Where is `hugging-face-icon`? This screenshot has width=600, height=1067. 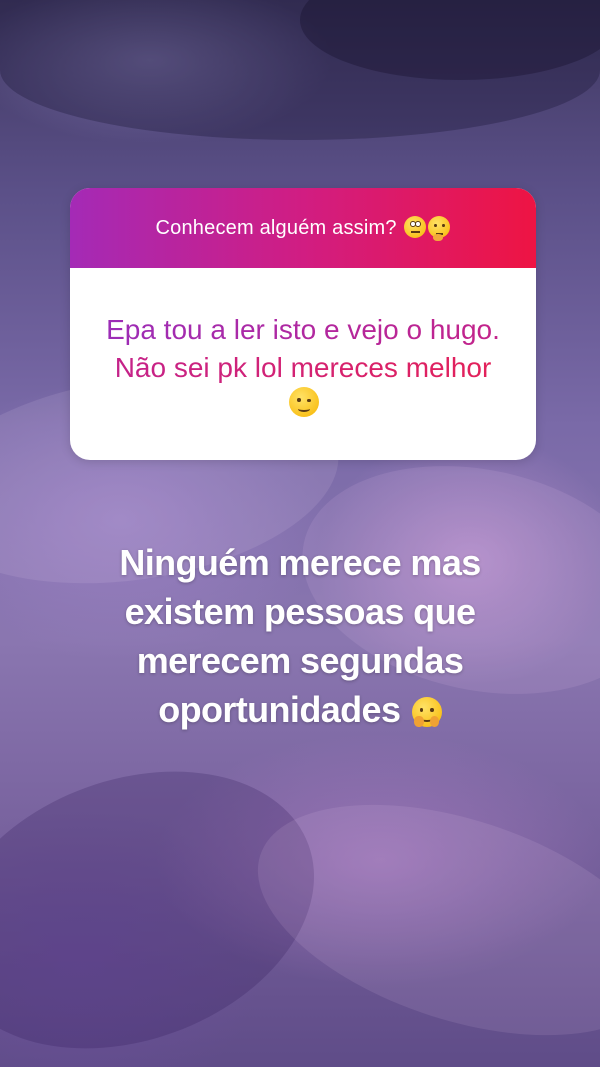 hugging-face-icon is located at coordinates (426, 712).